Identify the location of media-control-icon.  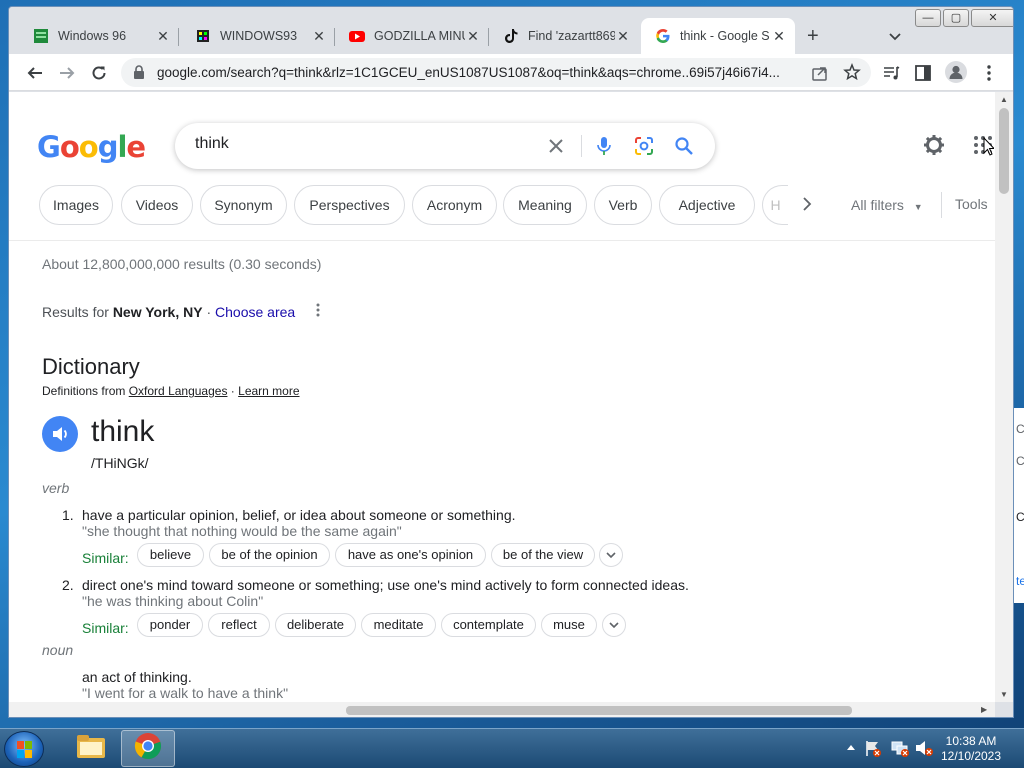
(891, 73).